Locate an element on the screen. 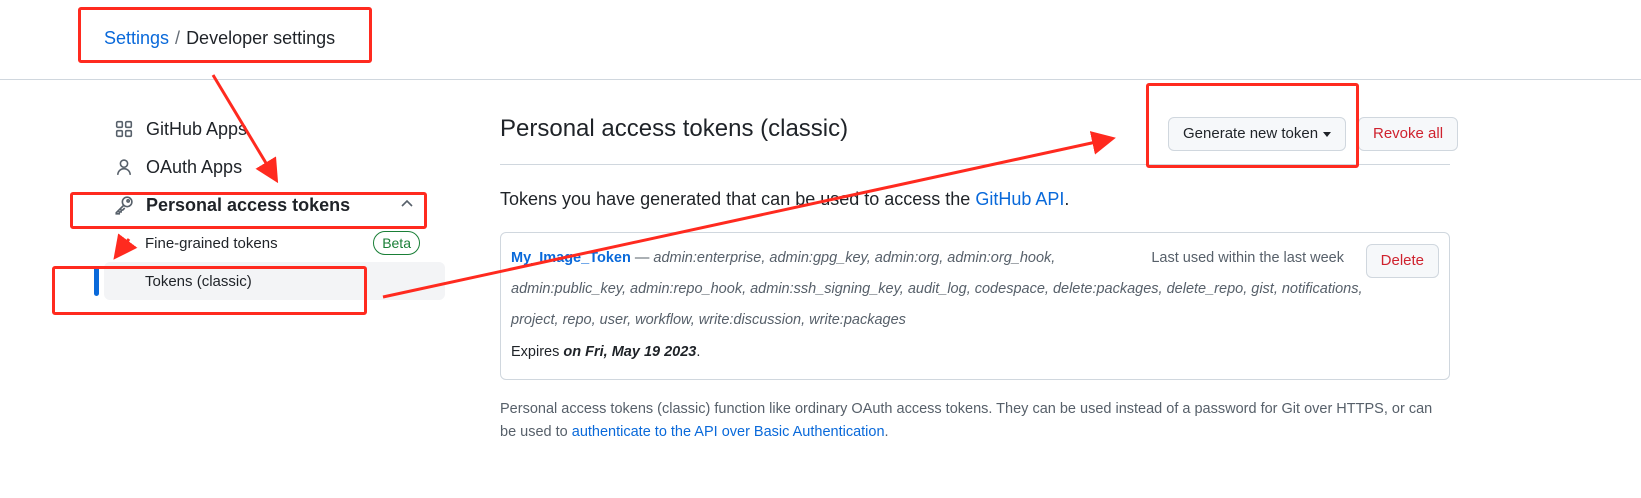 The height and width of the screenshot is (498, 1641). sidebar-item-label: OAuth Apps is located at coordinates (194, 166).